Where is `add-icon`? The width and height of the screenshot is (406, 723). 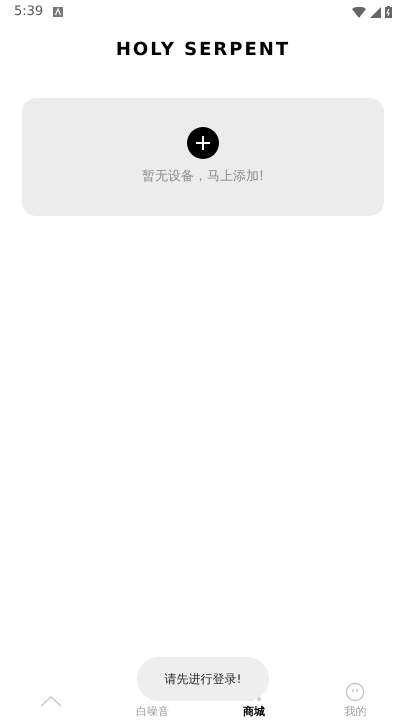
add-icon is located at coordinates (203, 143).